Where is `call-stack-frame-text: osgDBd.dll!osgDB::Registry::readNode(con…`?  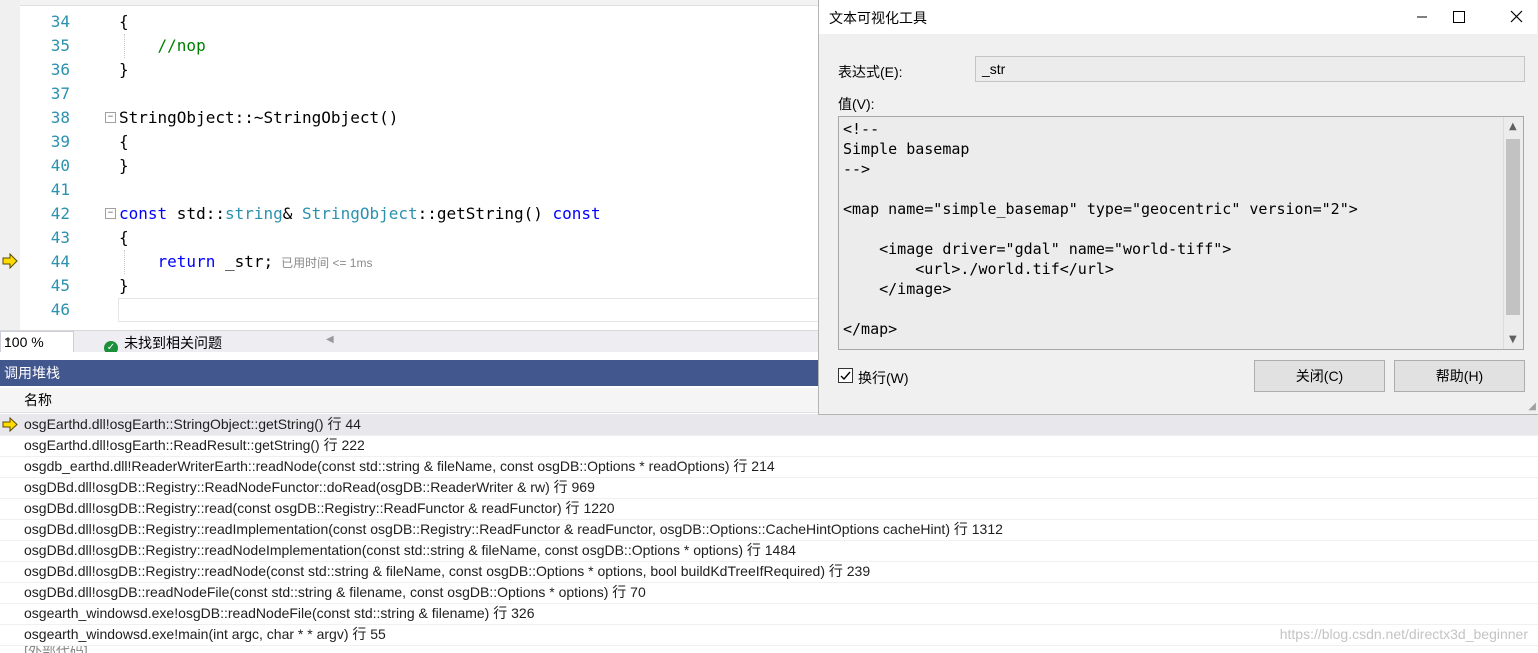 call-stack-frame-text: osgDBd.dll!osgDB::Registry::readNode(con… is located at coordinates (447, 571).